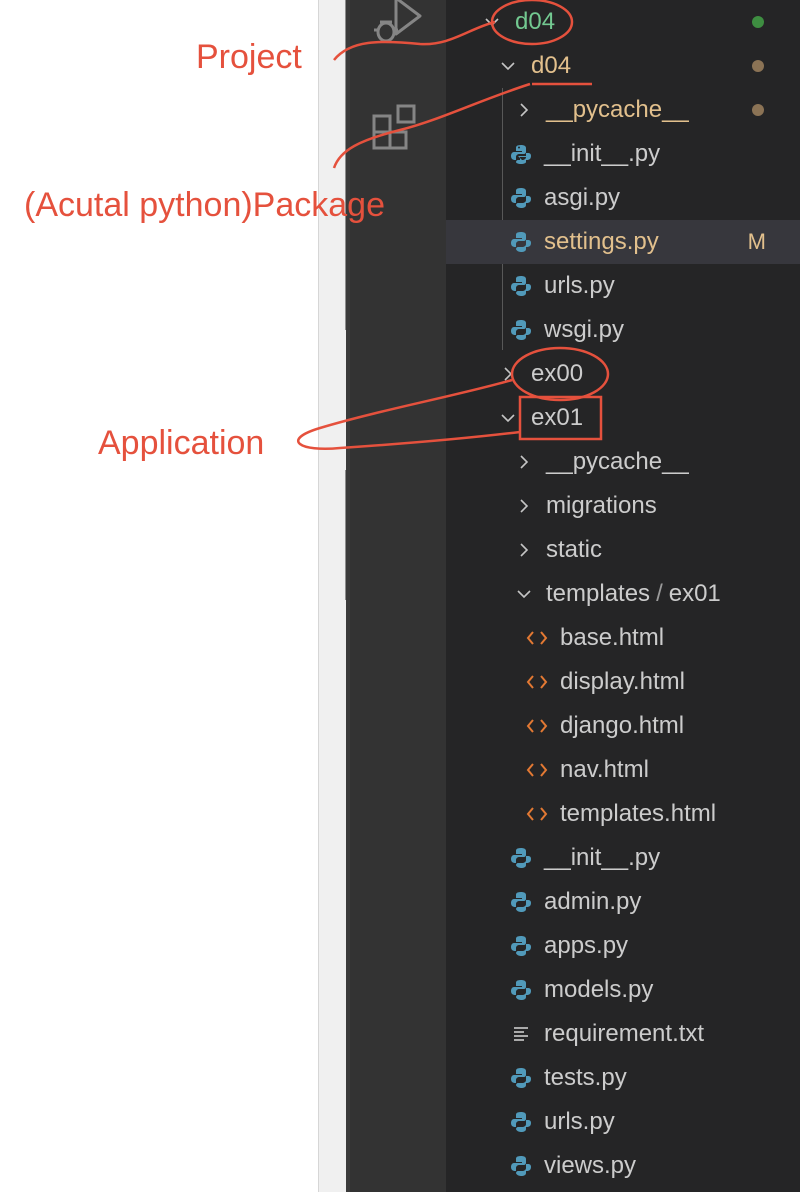 This screenshot has height=1192, width=800. What do you see at coordinates (599, 989) in the screenshot?
I see `file-label: models.py` at bounding box center [599, 989].